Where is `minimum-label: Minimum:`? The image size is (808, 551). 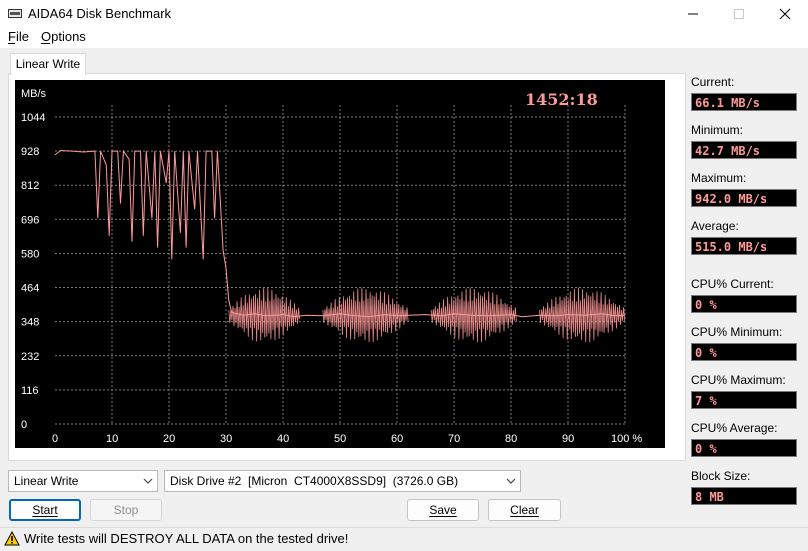
minimum-label: Minimum: is located at coordinates (717, 130).